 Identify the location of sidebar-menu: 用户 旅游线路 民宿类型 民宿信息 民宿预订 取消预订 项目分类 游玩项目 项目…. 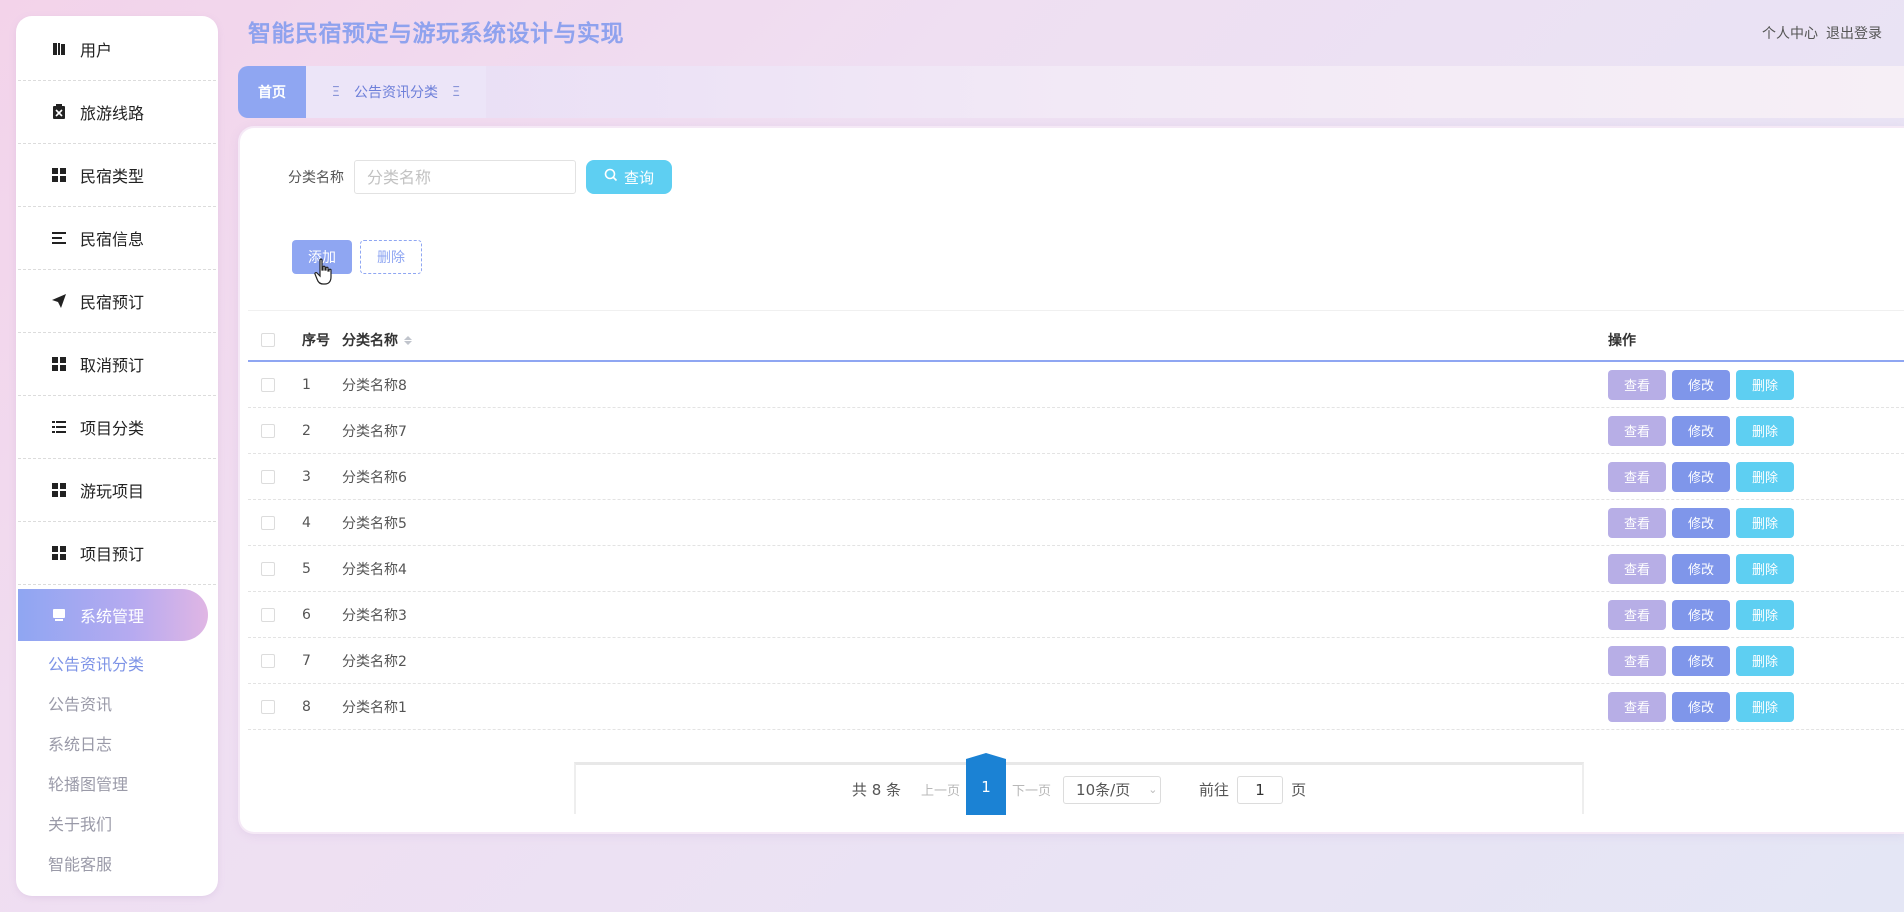
(117, 301).